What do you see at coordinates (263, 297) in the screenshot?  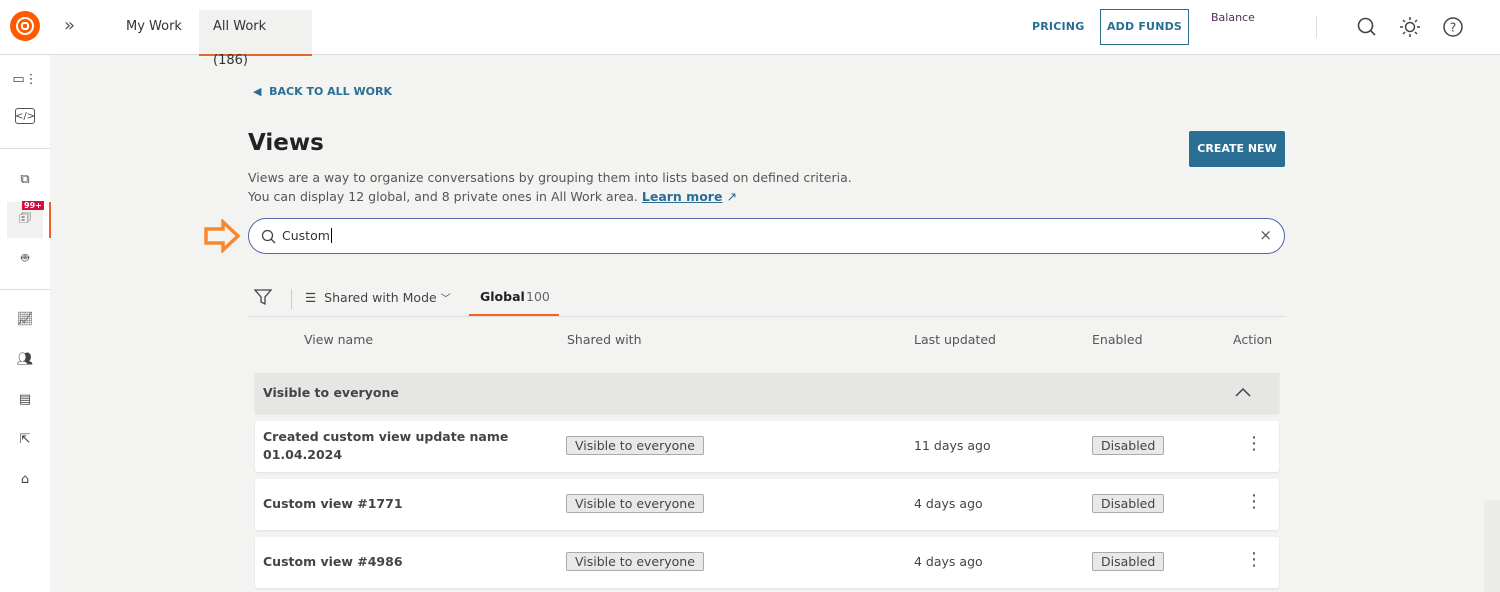 I see `filter-icon` at bounding box center [263, 297].